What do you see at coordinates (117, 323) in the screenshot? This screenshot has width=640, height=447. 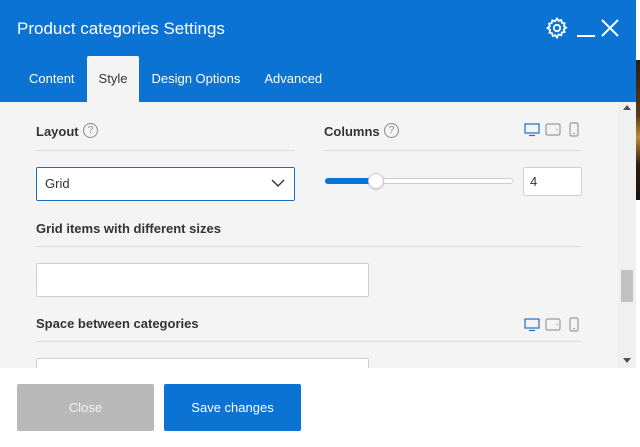 I see `space-between-label: Space between categories` at bounding box center [117, 323].